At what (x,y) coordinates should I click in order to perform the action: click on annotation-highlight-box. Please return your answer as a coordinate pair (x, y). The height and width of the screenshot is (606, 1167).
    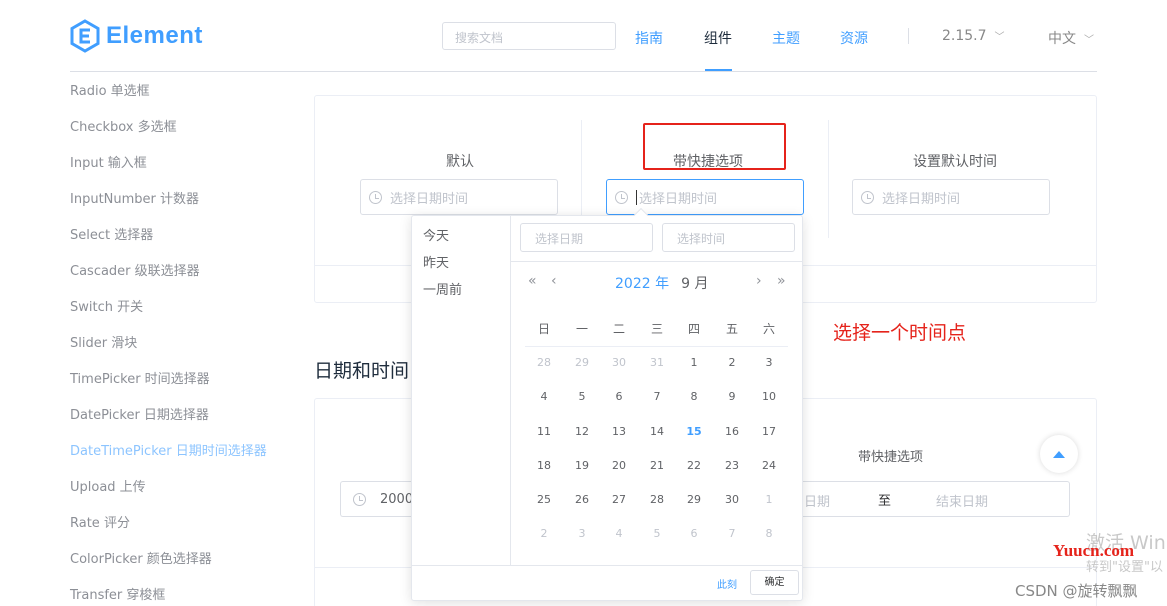
    Looking at the image, I should click on (714, 146).